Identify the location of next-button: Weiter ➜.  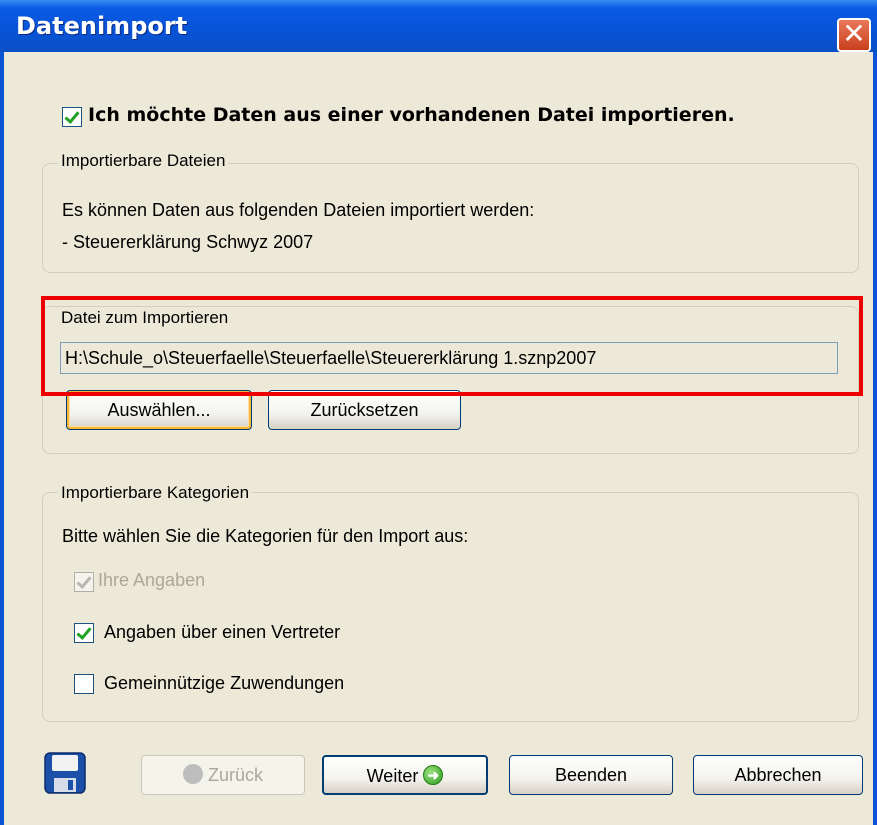
(405, 775).